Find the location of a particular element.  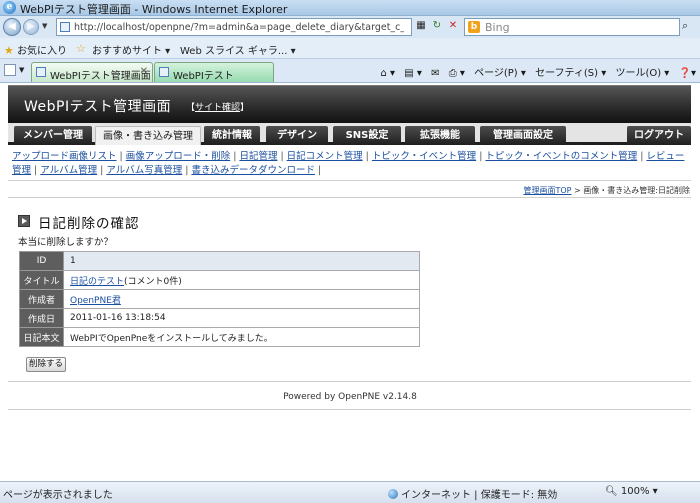

table-row: 作成日 2011-01-16 13:18:54 is located at coordinates (219, 318).